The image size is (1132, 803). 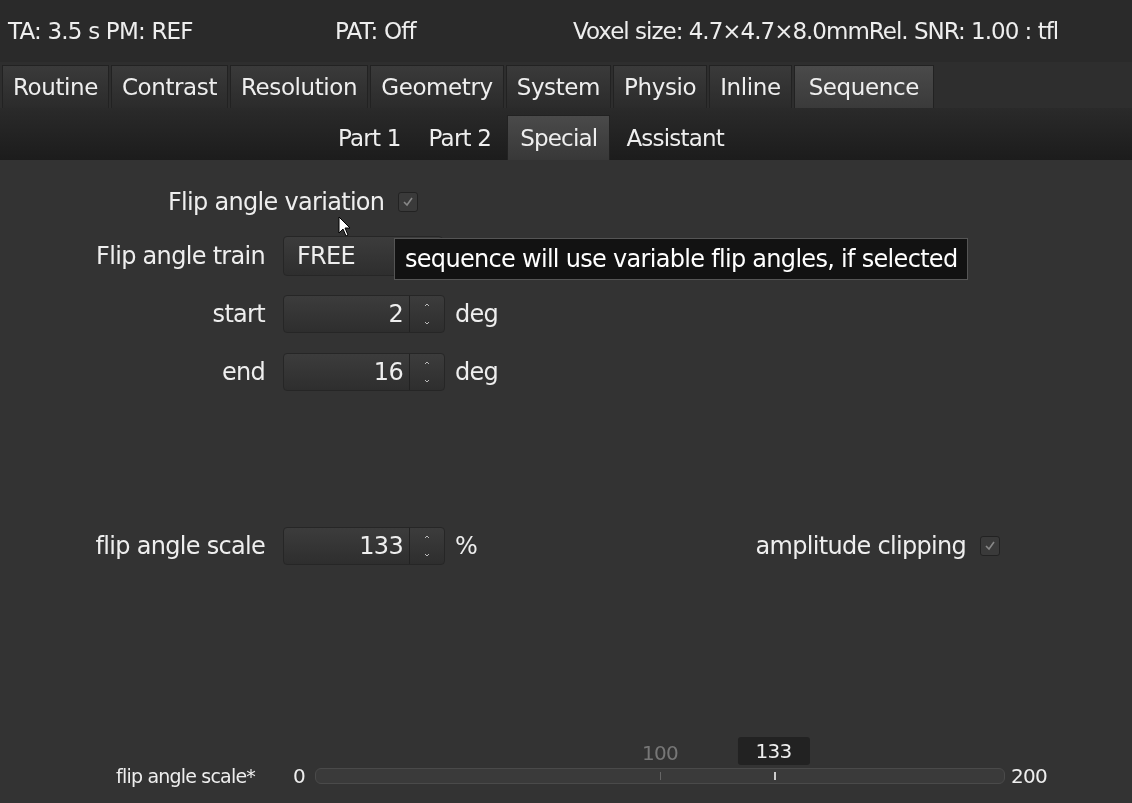 What do you see at coordinates (242, 372) in the screenshot?
I see `field-label: end` at bounding box center [242, 372].